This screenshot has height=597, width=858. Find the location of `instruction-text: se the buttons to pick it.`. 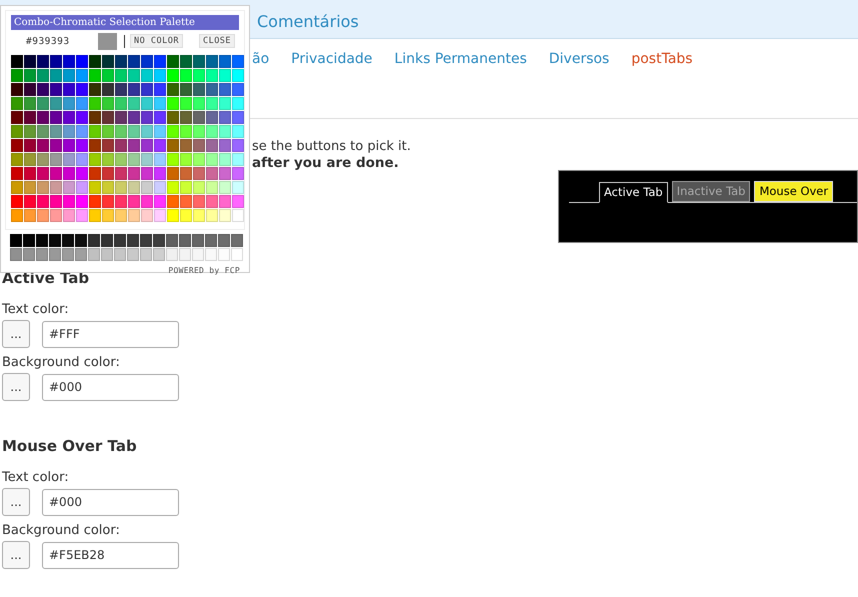

instruction-text: se the buttons to pick it. is located at coordinates (331, 146).